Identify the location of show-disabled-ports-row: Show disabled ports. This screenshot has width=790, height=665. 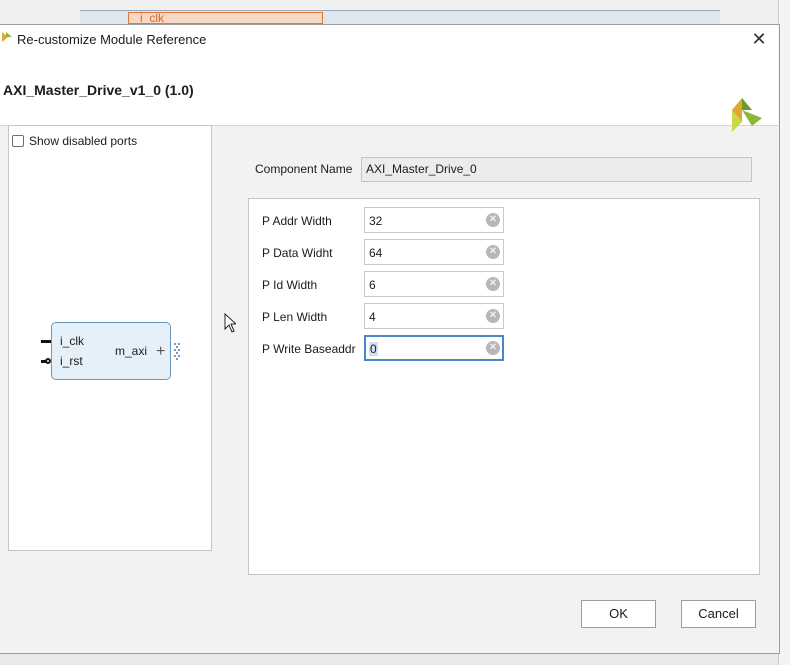
(74, 141).